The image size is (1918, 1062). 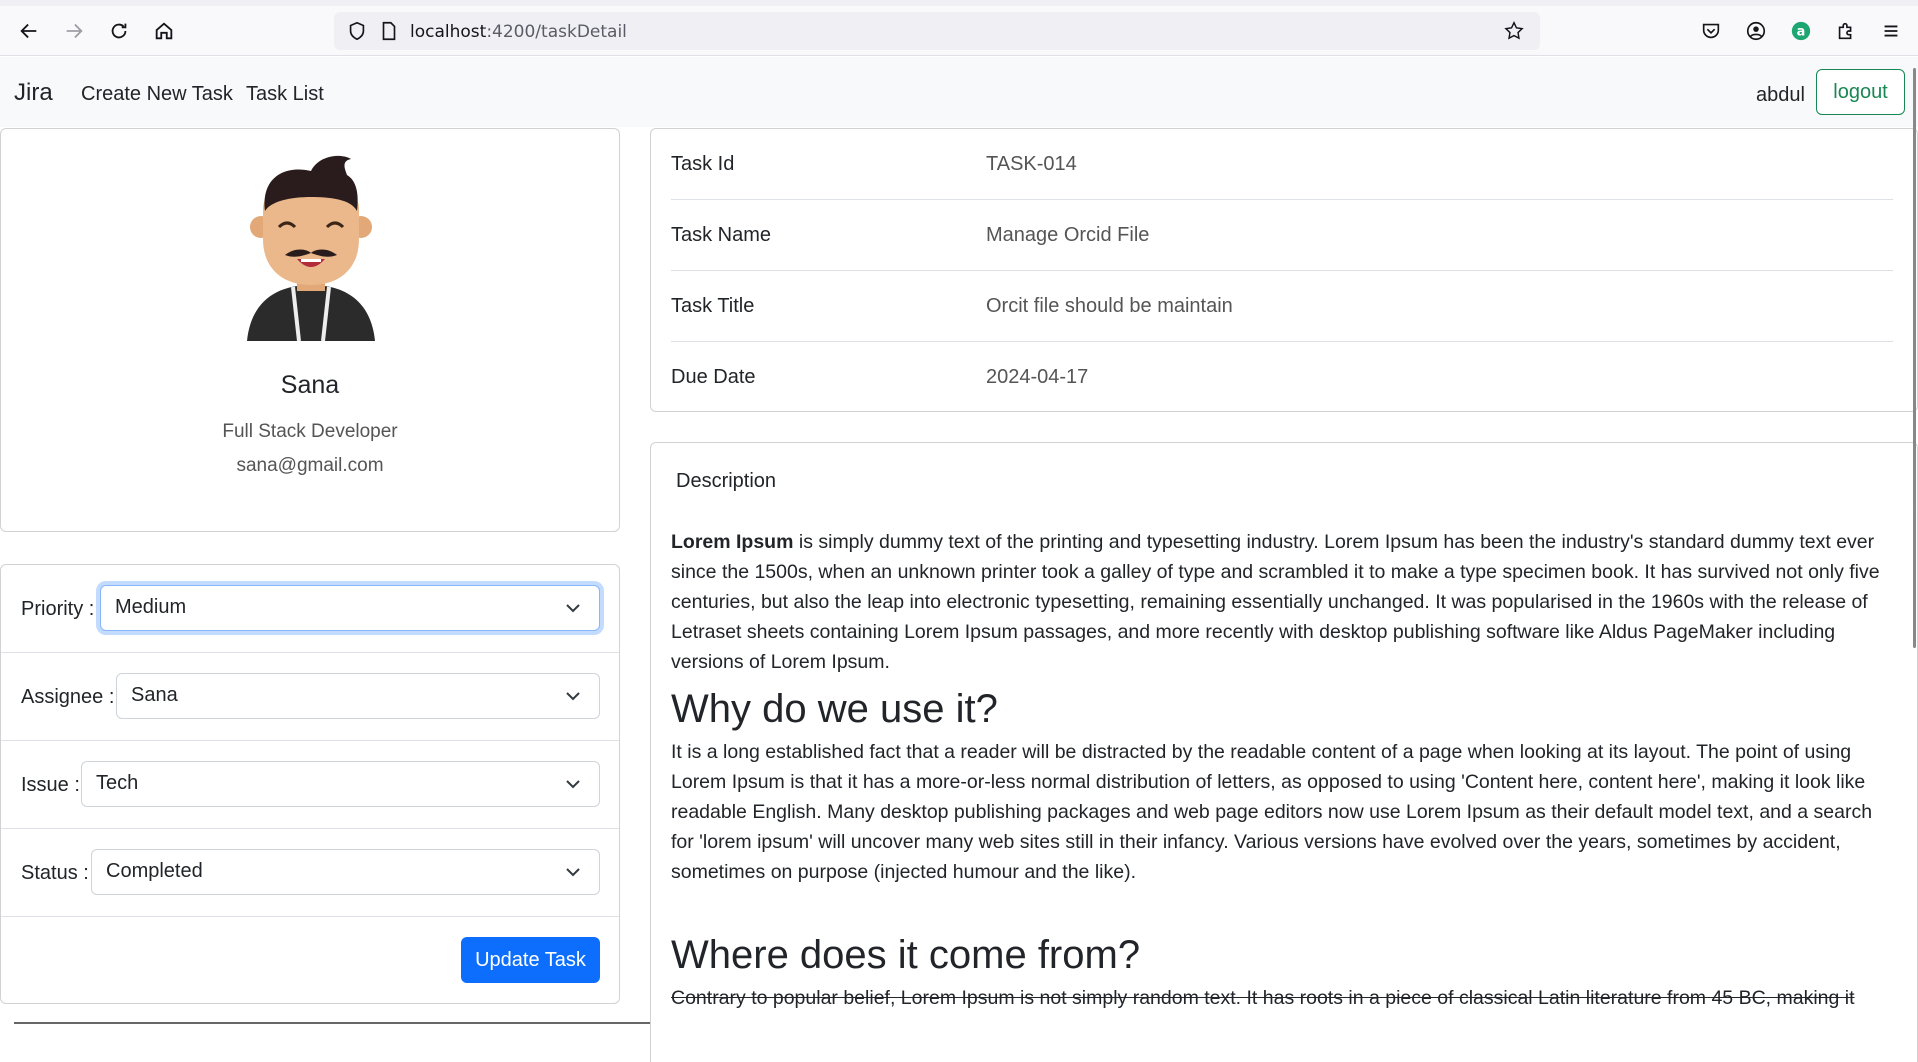 What do you see at coordinates (1846, 31) in the screenshot?
I see `extensions-puzzle-icon` at bounding box center [1846, 31].